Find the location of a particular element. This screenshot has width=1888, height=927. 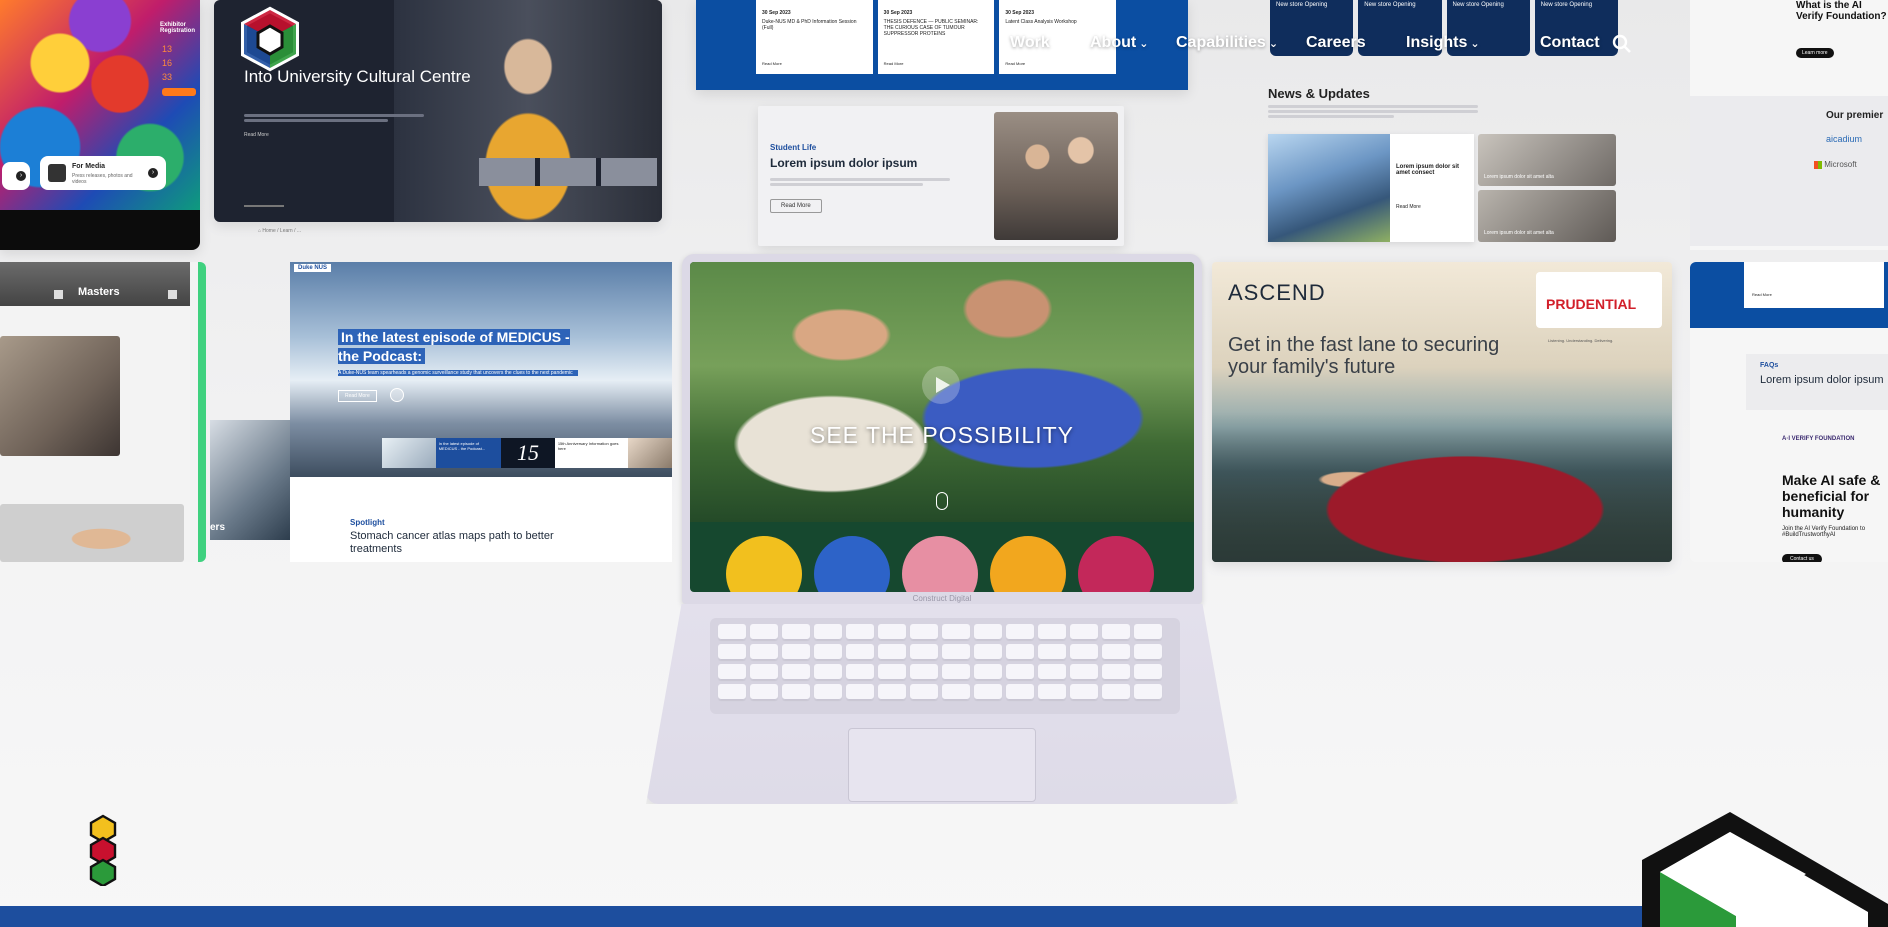

building-photo is located at coordinates (1329, 188).